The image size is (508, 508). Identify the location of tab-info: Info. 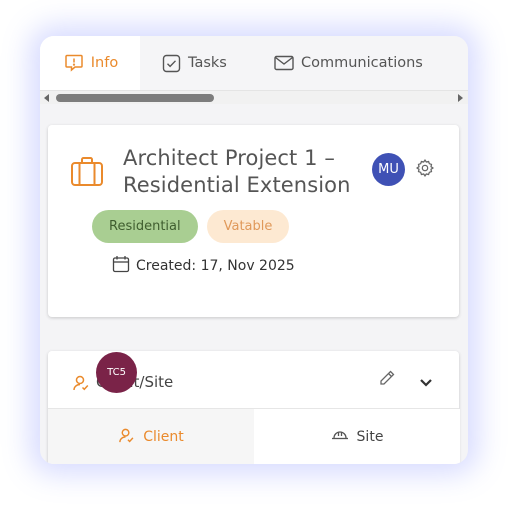
(90, 63).